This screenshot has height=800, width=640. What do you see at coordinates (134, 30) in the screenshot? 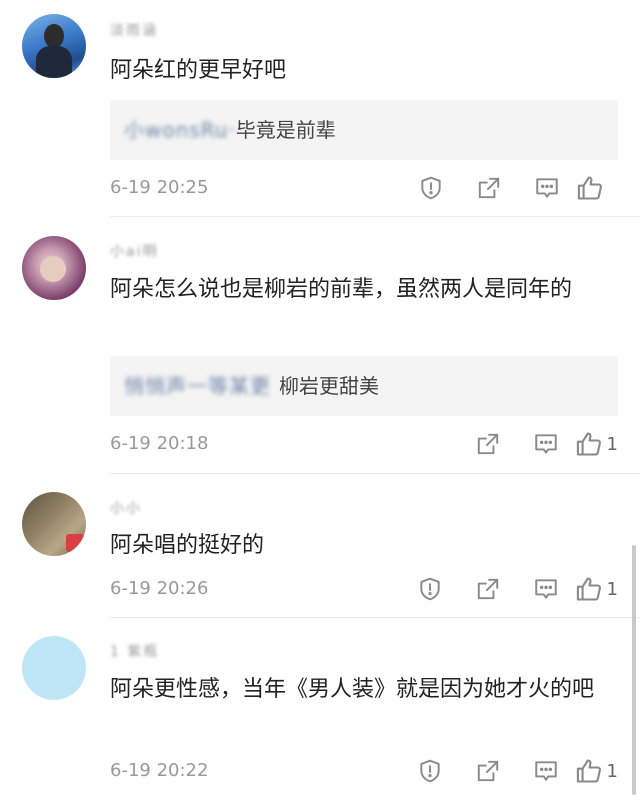
I see `username: 淡雨涵` at bounding box center [134, 30].